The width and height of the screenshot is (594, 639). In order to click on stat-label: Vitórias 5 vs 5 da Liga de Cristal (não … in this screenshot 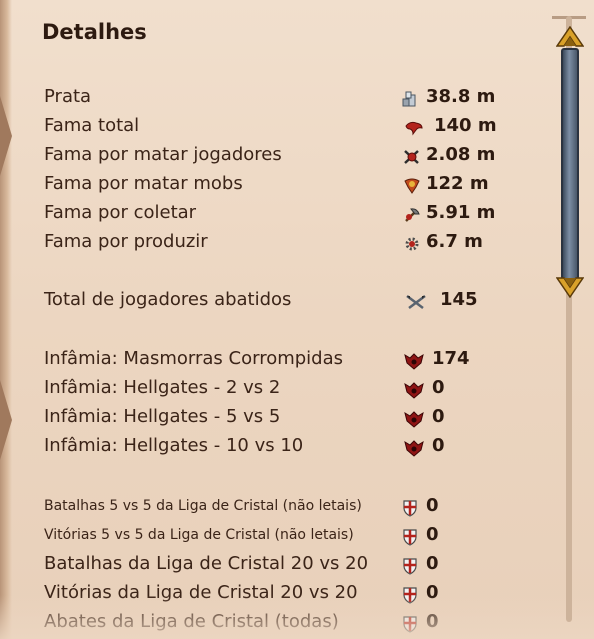, I will do `click(199, 535)`.